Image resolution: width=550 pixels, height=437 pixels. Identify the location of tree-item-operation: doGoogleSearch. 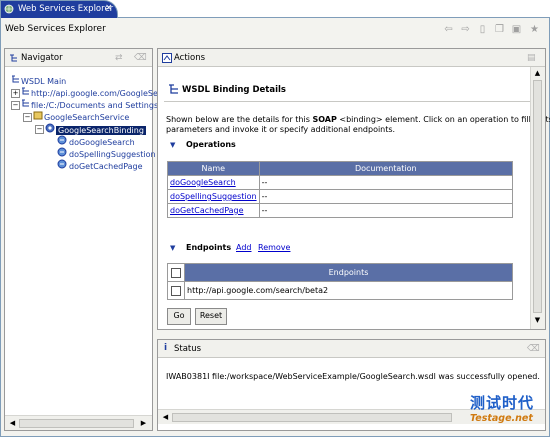
(96, 141).